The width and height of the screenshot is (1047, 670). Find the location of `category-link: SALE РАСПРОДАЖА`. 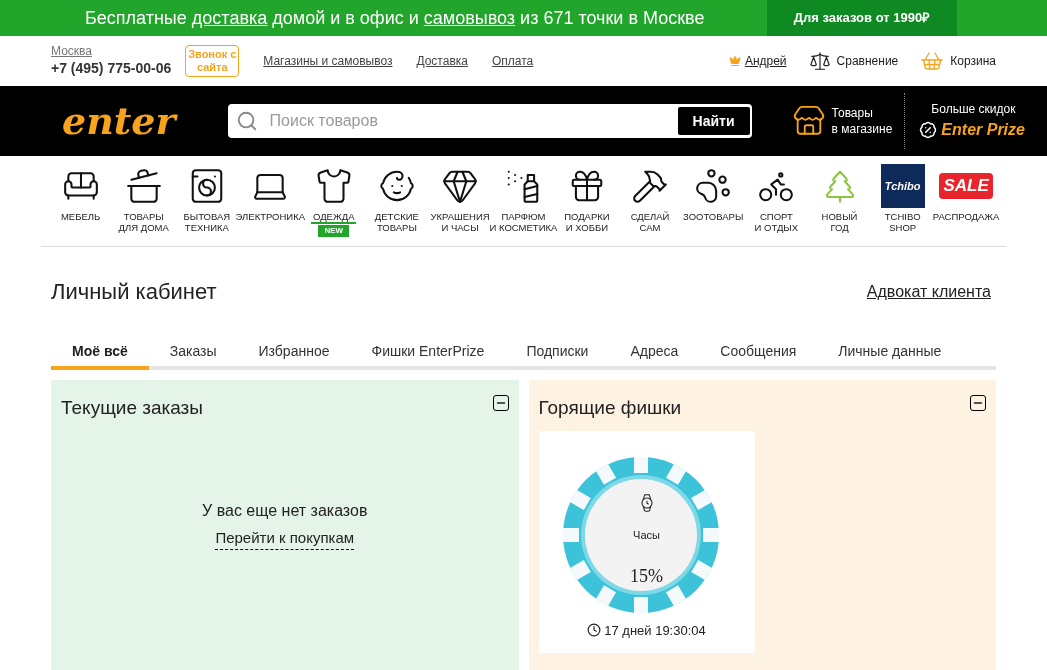

category-link: SALE РАСПРОДАЖА is located at coordinates (966, 205).